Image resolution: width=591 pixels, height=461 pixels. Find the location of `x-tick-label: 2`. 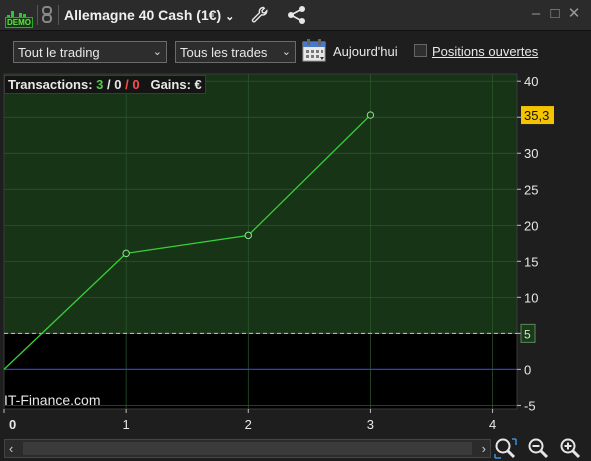

x-tick-label: 2 is located at coordinates (248, 424).